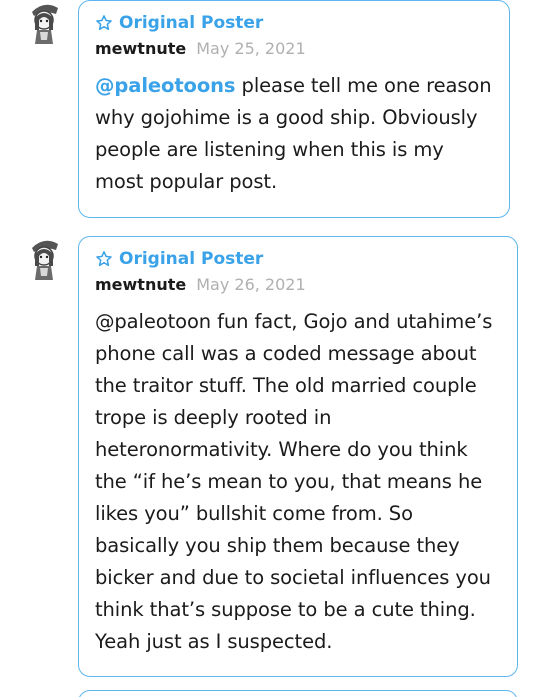 The image size is (540, 697). I want to click on mention-link: @paleotoons, so click(165, 85).